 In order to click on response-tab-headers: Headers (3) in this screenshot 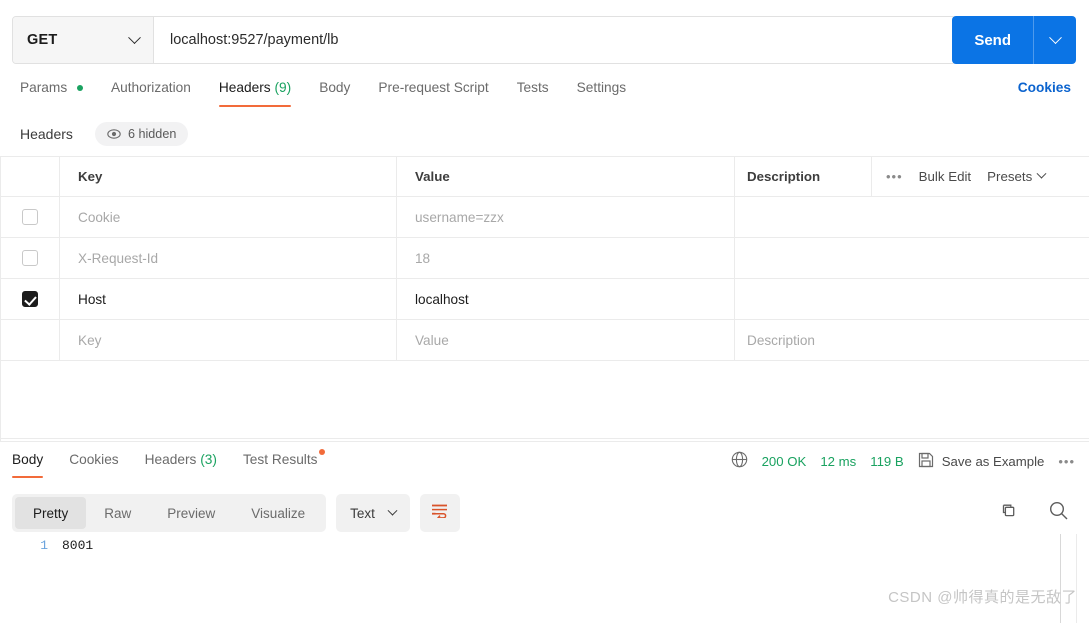, I will do `click(181, 464)`.